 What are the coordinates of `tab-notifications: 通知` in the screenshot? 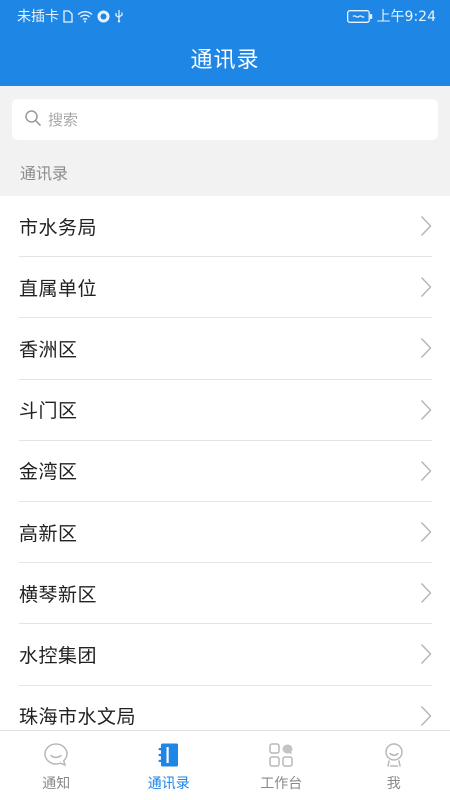 It's located at (56, 765).